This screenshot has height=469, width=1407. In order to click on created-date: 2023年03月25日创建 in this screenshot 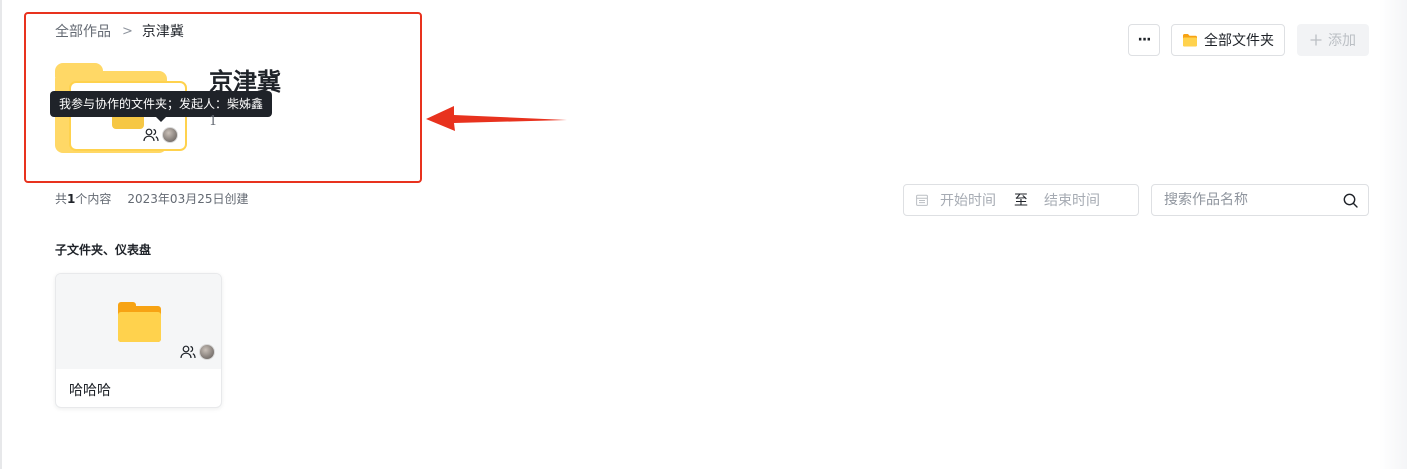, I will do `click(188, 199)`.